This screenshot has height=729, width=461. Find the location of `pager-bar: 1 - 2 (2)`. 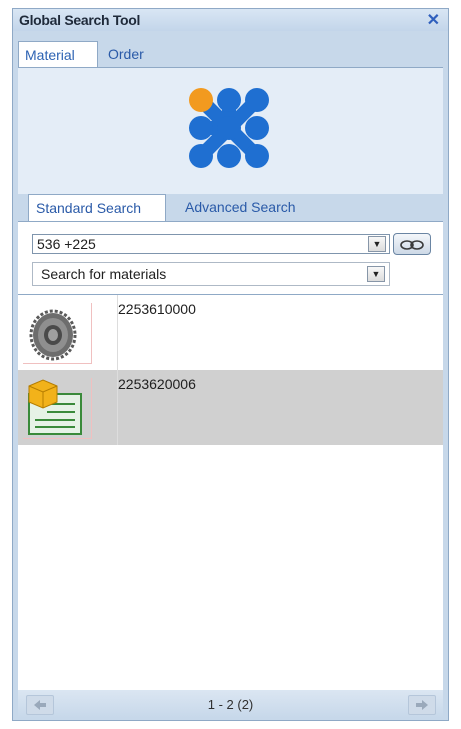

pager-bar: 1 - 2 (2) is located at coordinates (230, 704).